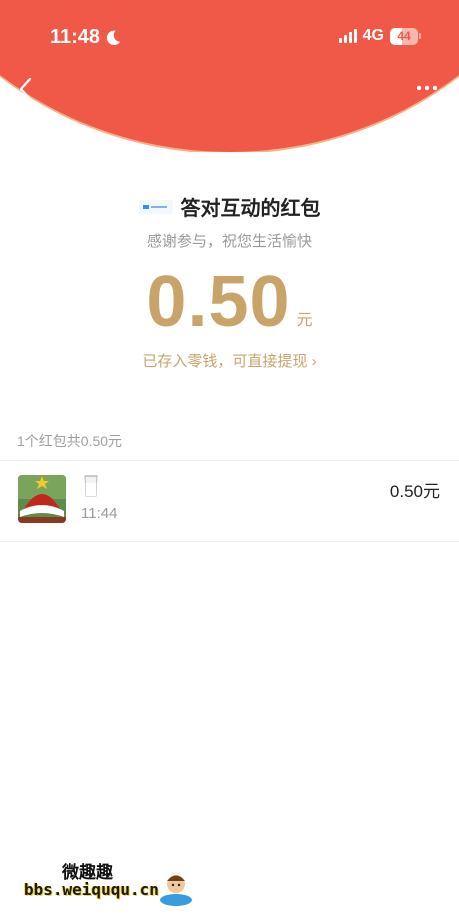 The height and width of the screenshot is (920, 459). Describe the element at coordinates (229, 360) in the screenshot. I see `deposit-link: 已存入零钱，可直接提现 ›` at that location.